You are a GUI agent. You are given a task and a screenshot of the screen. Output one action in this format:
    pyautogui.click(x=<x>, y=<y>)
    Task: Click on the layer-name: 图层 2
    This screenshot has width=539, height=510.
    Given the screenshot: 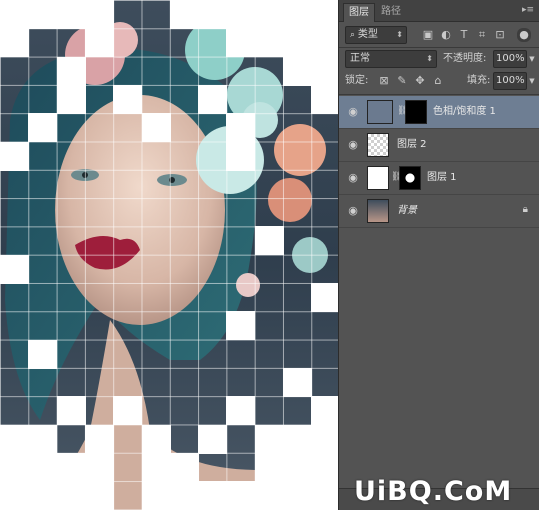 What is the action you would take?
    pyautogui.click(x=412, y=144)
    